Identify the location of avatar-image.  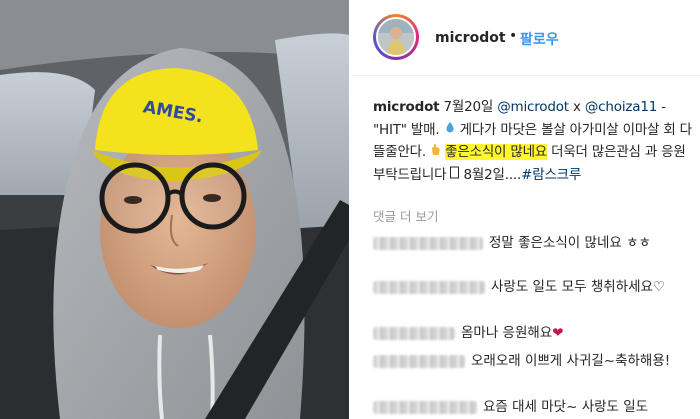
(396, 37).